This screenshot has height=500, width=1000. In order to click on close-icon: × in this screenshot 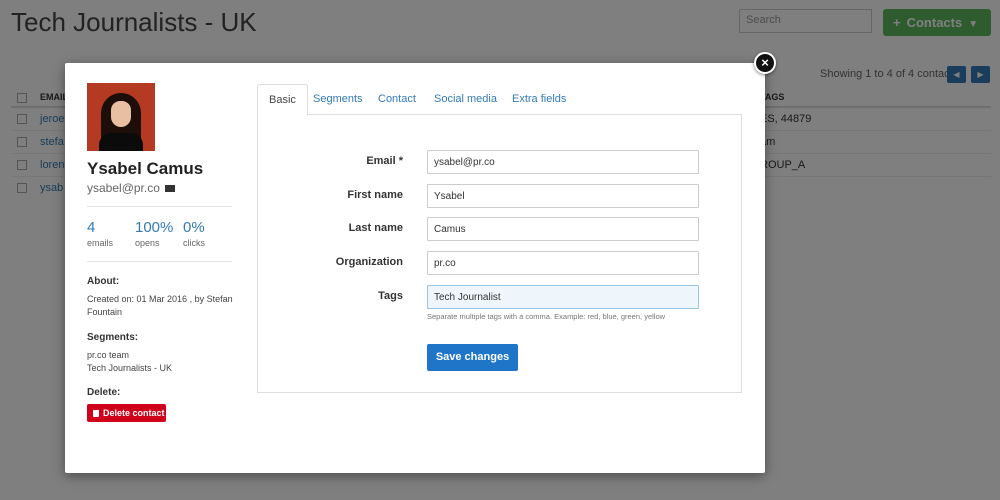, I will do `click(765, 63)`.